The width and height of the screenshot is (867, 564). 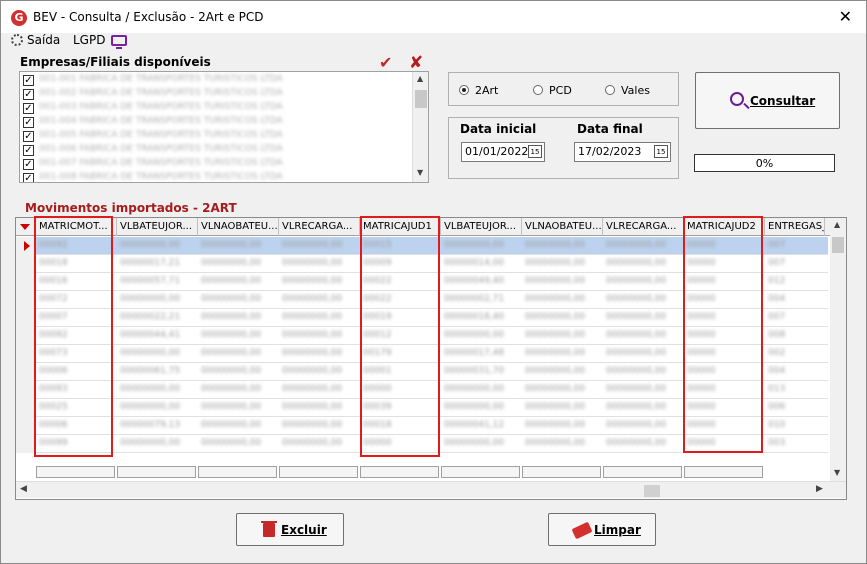 I want to click on table-cell: 006, so click(x=777, y=407).